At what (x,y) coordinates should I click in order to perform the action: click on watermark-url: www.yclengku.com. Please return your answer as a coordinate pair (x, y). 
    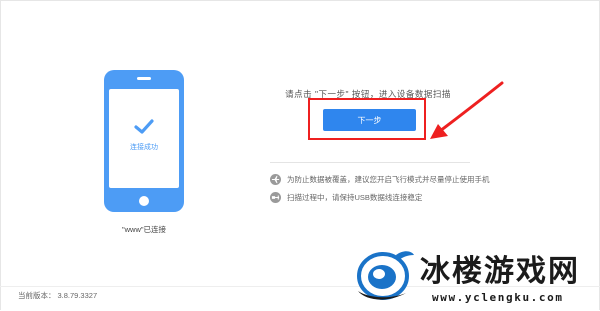
    Looking at the image, I should click on (498, 297).